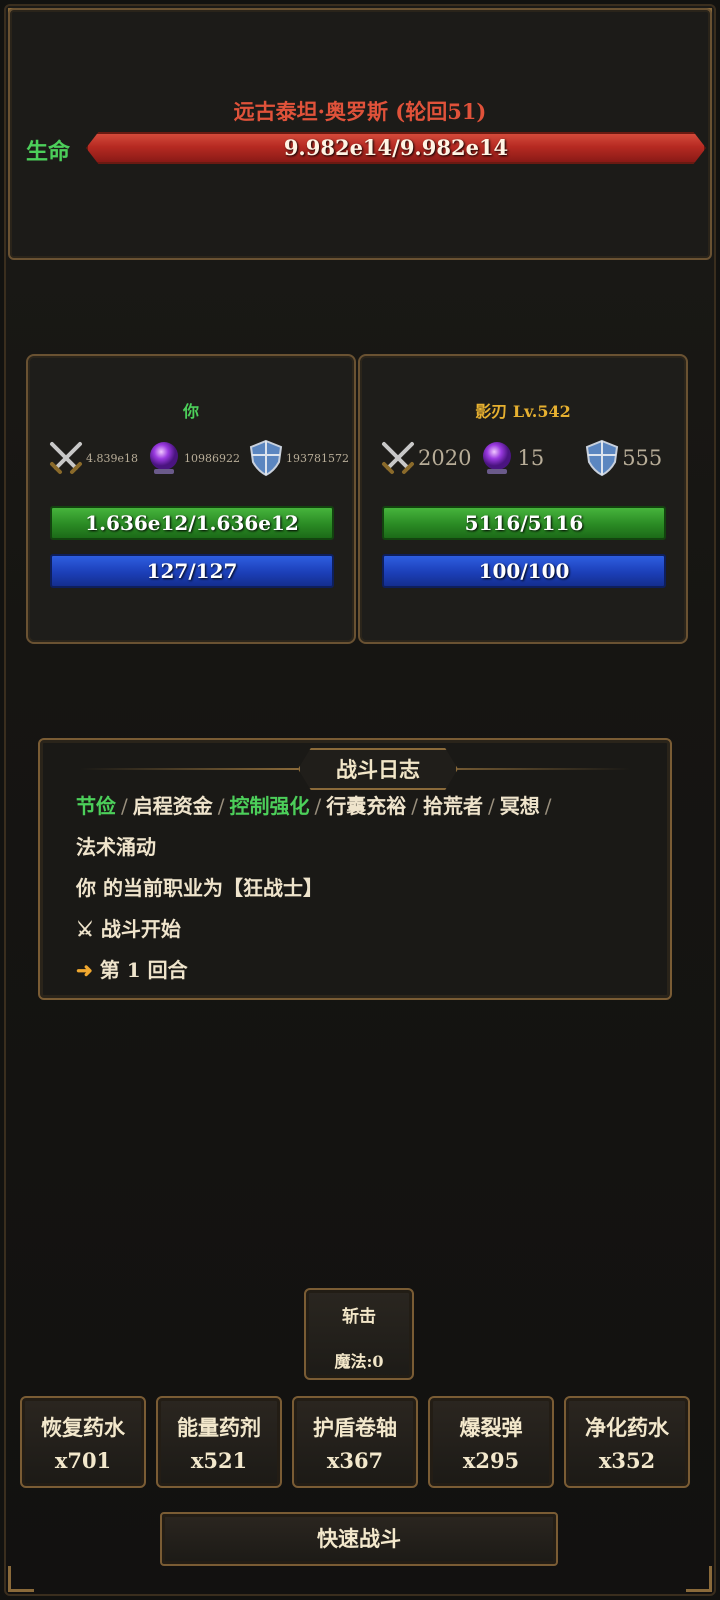  What do you see at coordinates (491, 1442) in the screenshot?
I see `item-button-burst-bomb: 爆裂弹 x295` at bounding box center [491, 1442].